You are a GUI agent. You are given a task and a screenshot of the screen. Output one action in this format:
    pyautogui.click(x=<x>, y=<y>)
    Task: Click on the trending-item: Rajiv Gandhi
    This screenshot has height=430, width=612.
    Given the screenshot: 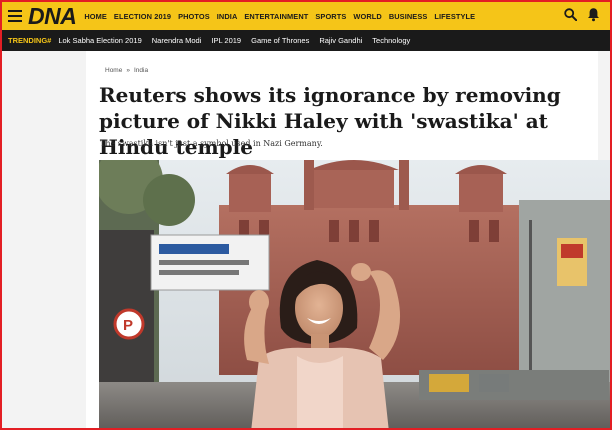 What is the action you would take?
    pyautogui.click(x=340, y=40)
    